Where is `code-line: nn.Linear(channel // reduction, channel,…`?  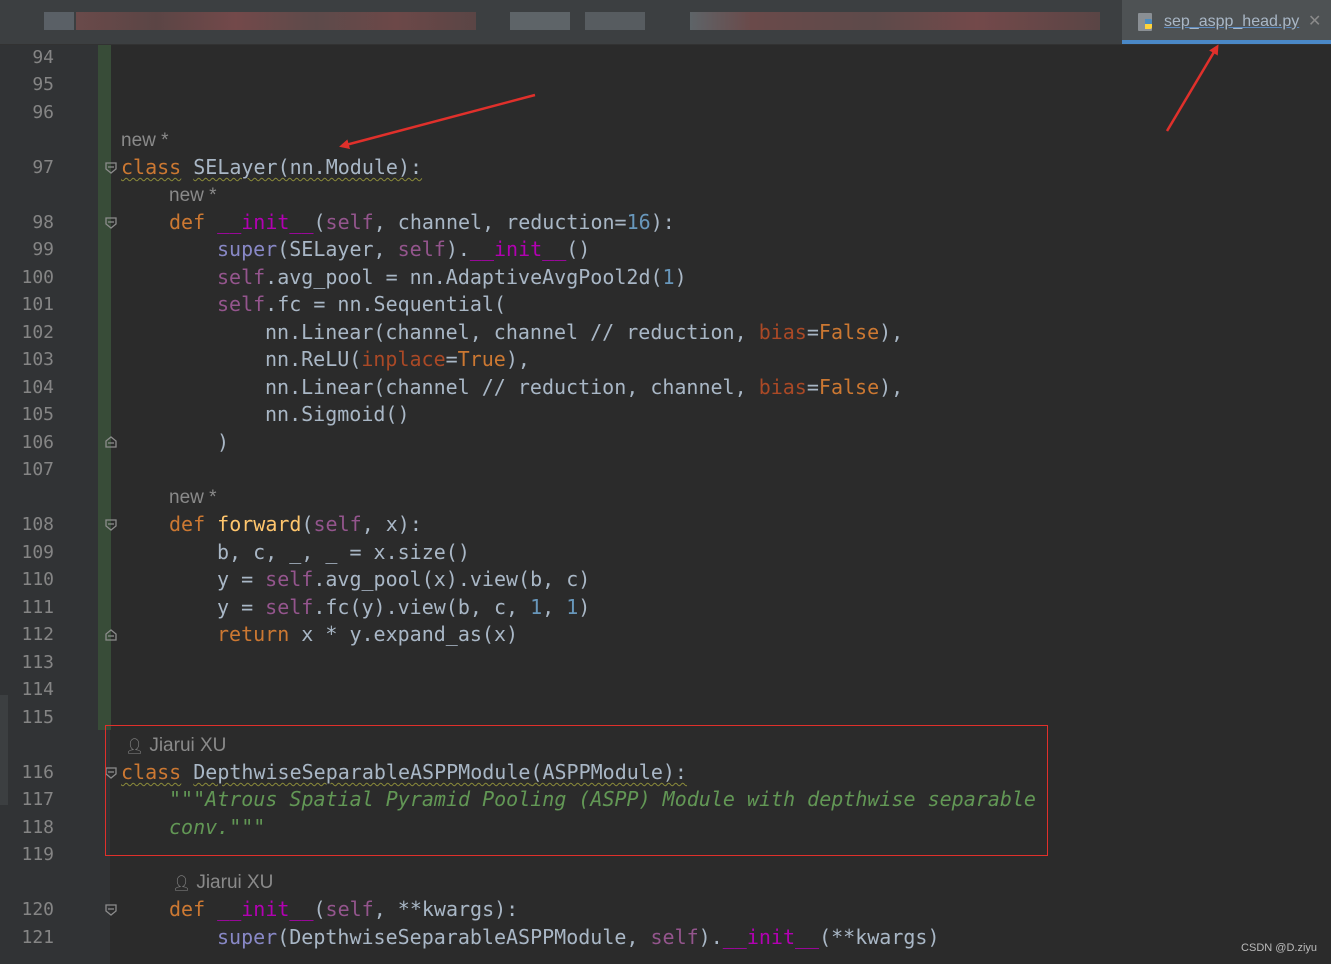 code-line: nn.Linear(channel // reduction, channel,… is located at coordinates (584, 387).